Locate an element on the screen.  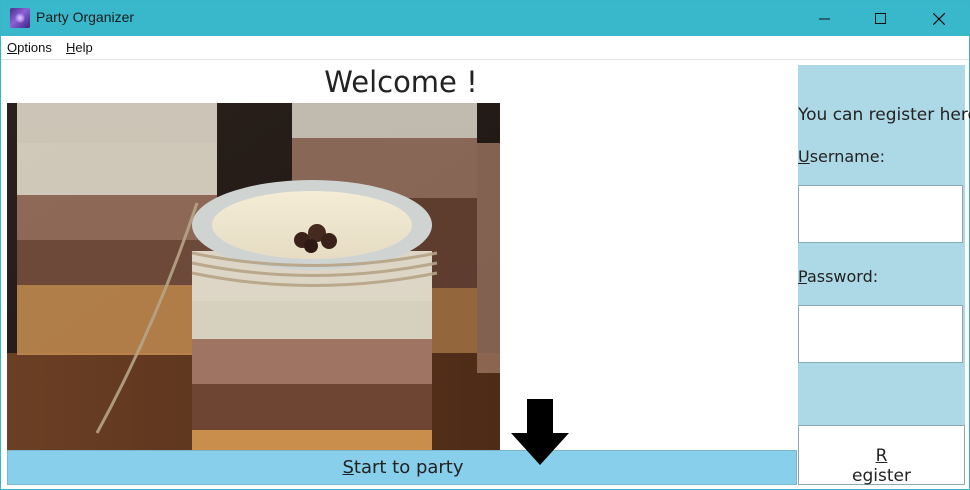
welcome-heading: Welcome ! is located at coordinates (401, 82).